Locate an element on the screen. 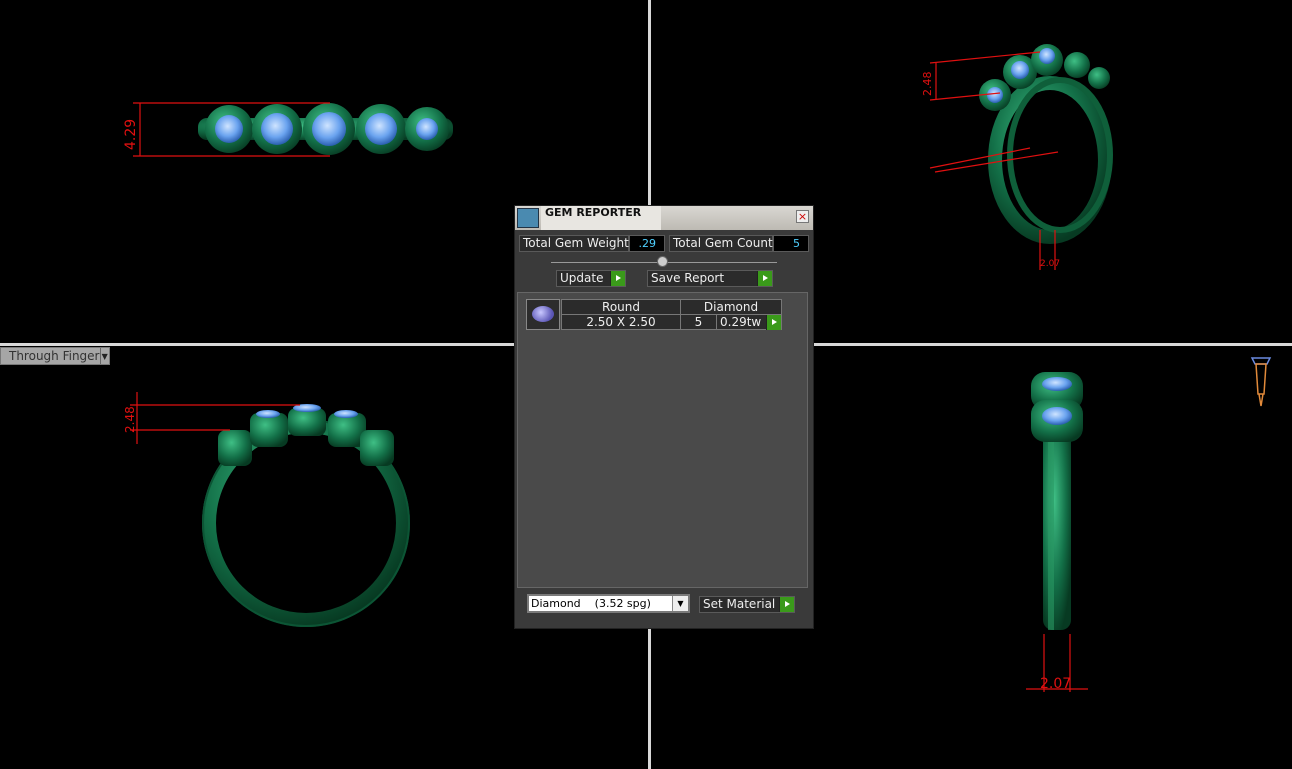 The height and width of the screenshot is (769, 1292). total-gem-weight-value: .29 is located at coordinates (647, 243).